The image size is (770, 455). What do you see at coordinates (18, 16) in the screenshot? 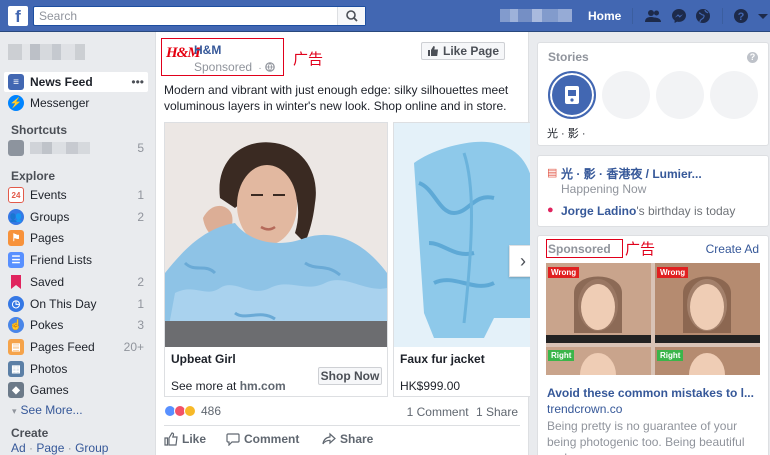
I see `facebook-logo-icon: f` at bounding box center [18, 16].